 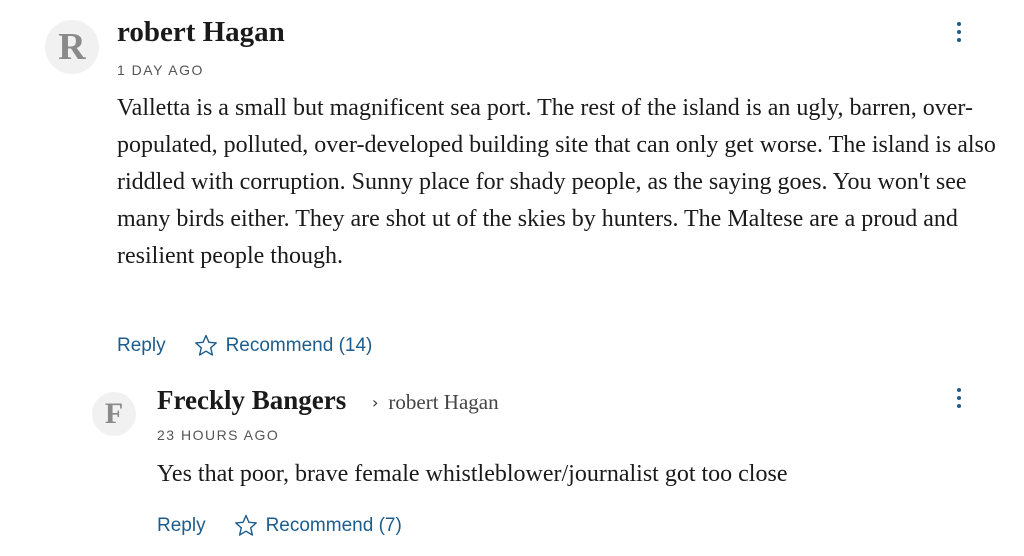 What do you see at coordinates (72, 47) in the screenshot?
I see `avatar: R` at bounding box center [72, 47].